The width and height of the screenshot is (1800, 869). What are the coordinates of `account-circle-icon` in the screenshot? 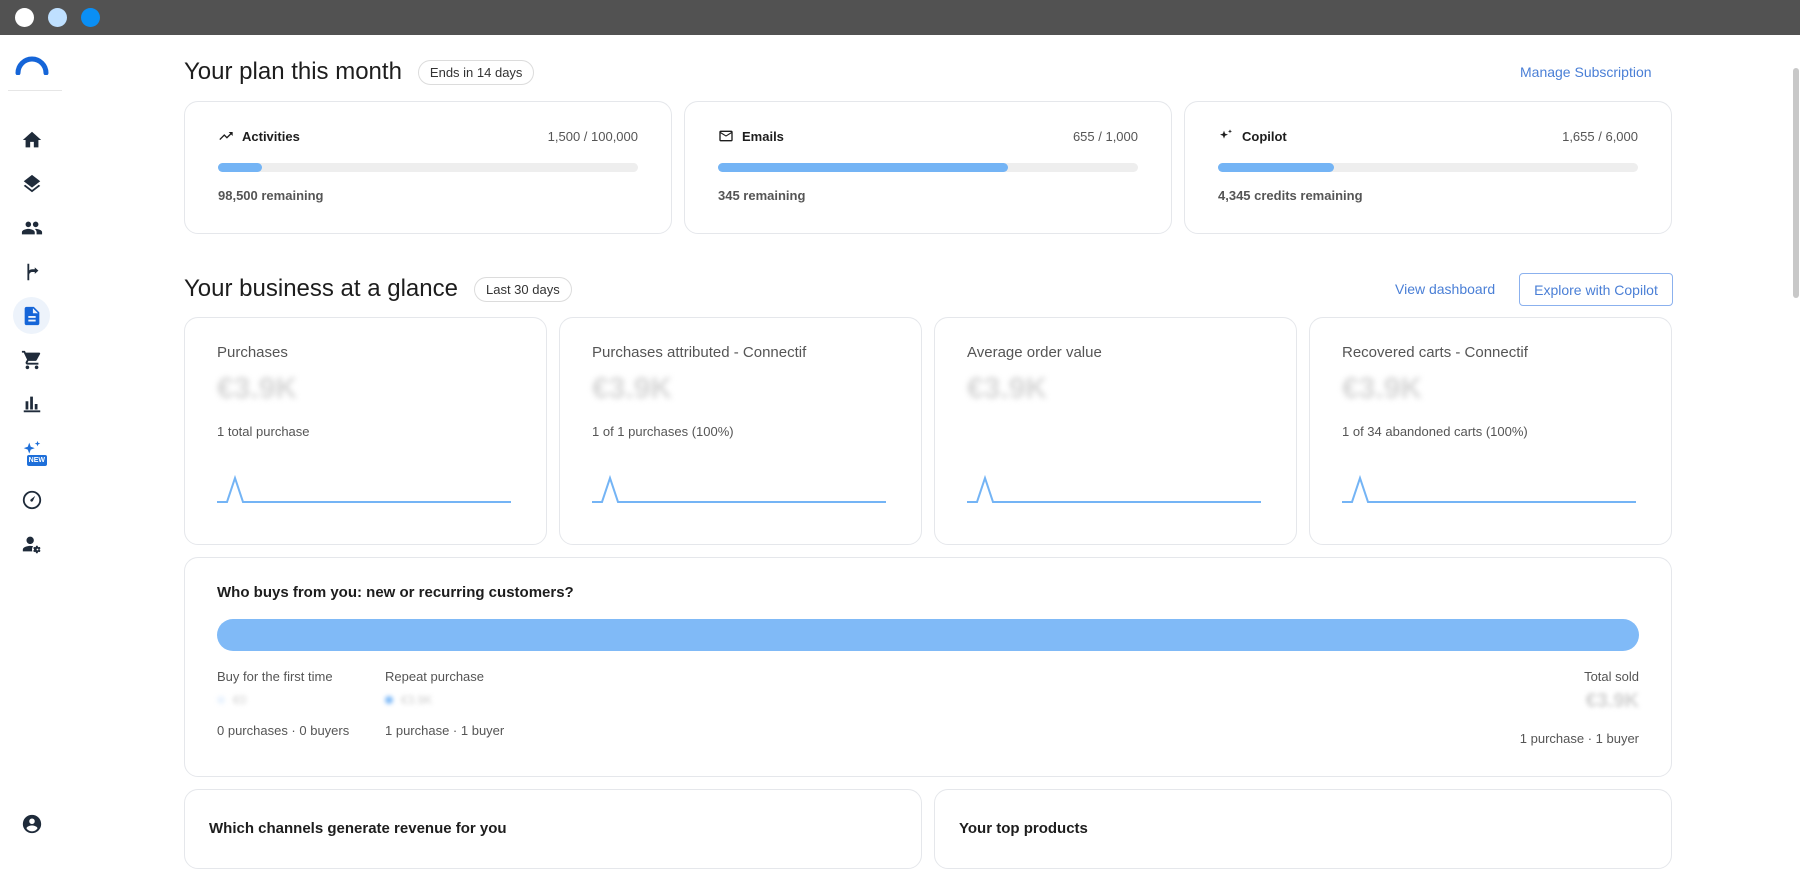 It's located at (31, 823).